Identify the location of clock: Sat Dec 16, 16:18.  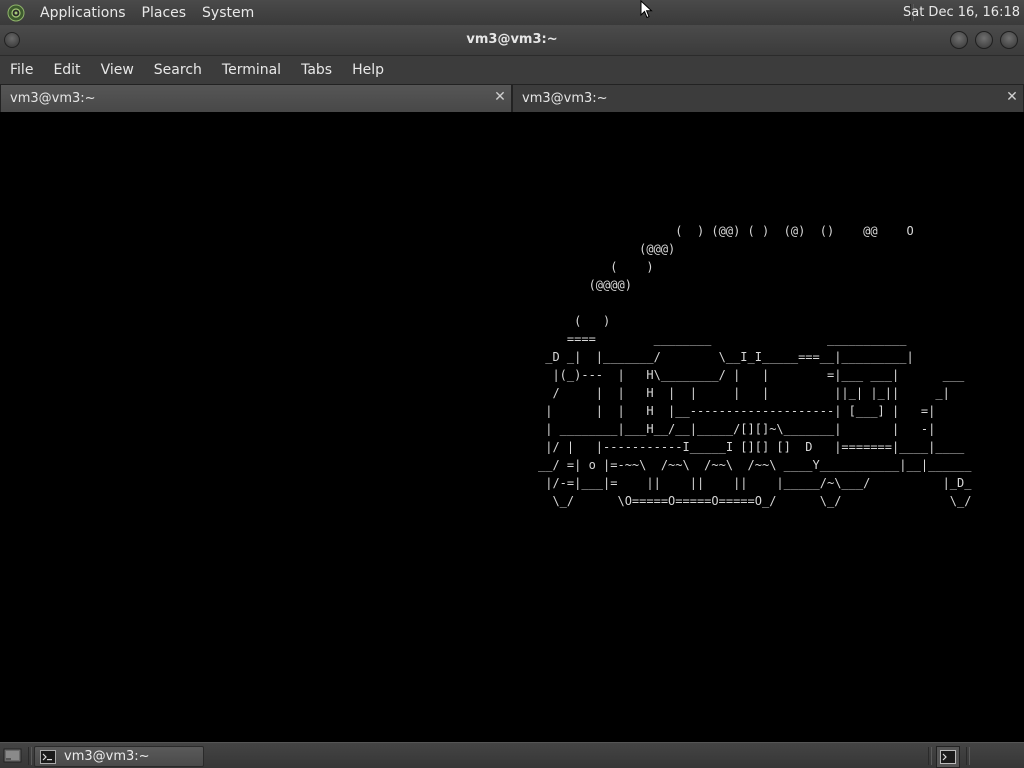
(961, 12).